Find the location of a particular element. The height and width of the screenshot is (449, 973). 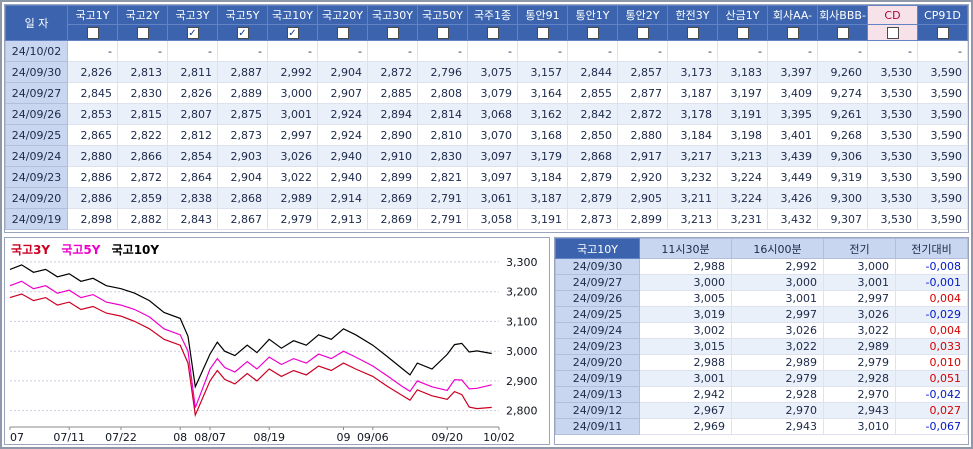

rate-cell: 2,842 is located at coordinates (592, 114).